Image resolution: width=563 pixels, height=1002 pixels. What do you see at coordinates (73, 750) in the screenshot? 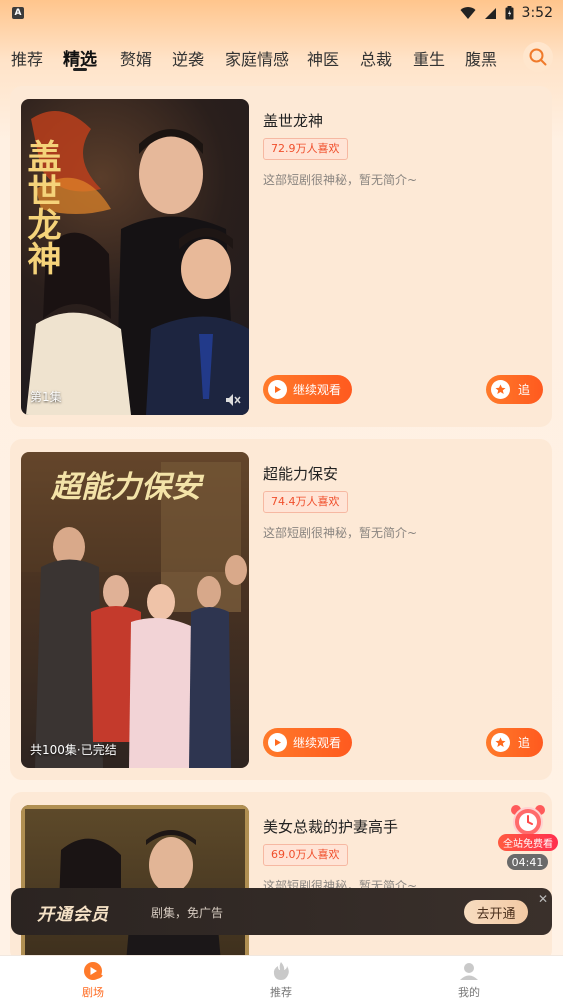
I see `episode-caption: 共100集·已完结` at bounding box center [73, 750].